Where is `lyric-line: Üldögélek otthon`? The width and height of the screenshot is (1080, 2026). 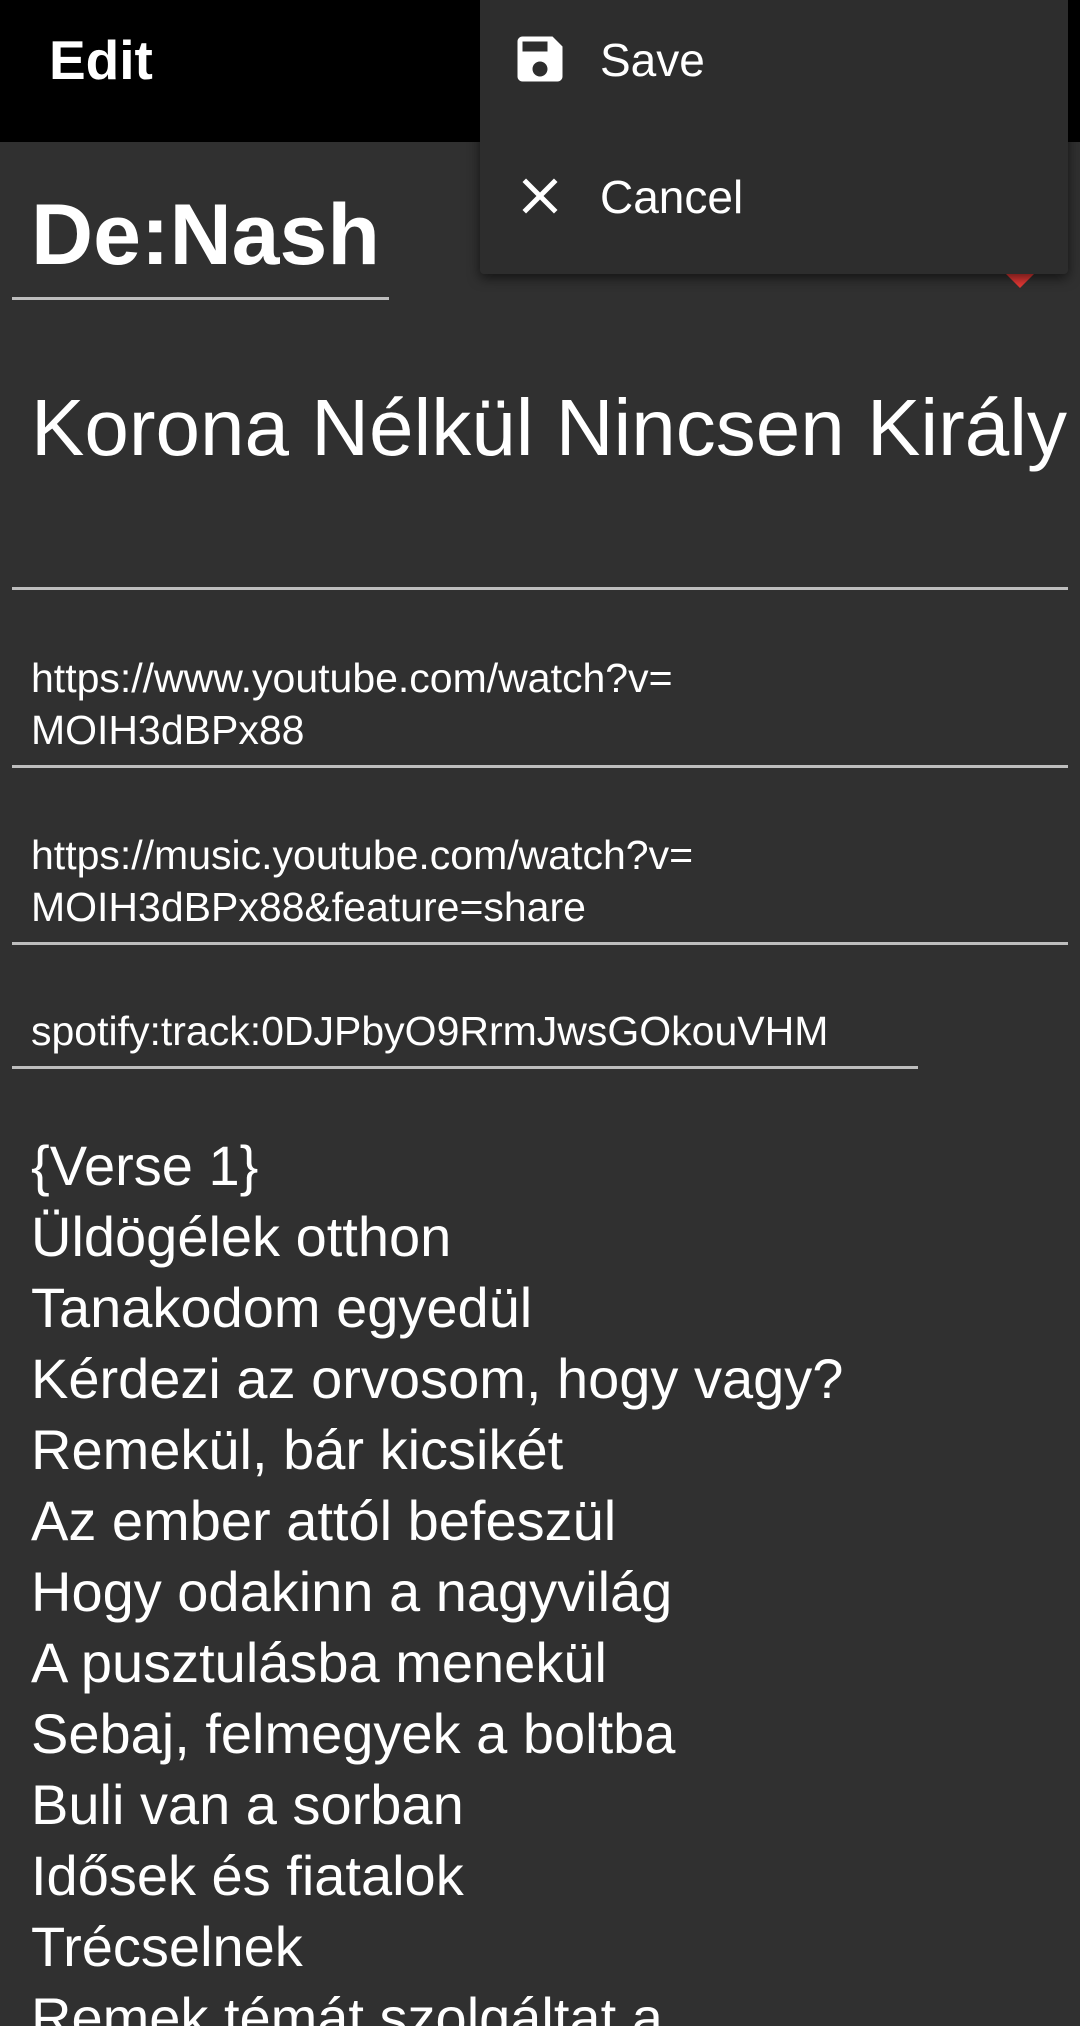
lyric-line: Üldögélek otthon is located at coordinates (241, 1236).